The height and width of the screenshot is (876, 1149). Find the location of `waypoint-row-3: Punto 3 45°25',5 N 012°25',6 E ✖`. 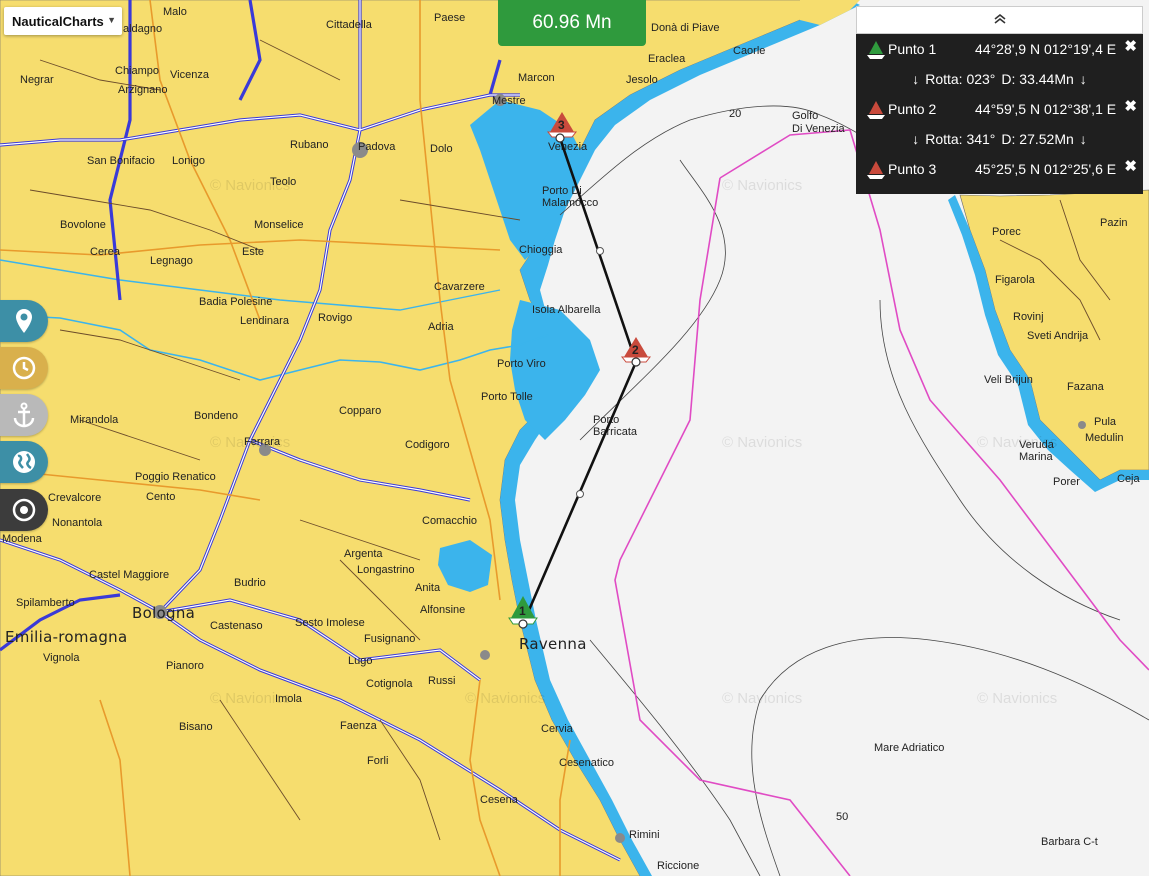

waypoint-row-3: Punto 3 45°25',5 N 012°25',6 E ✖ is located at coordinates (999, 169).